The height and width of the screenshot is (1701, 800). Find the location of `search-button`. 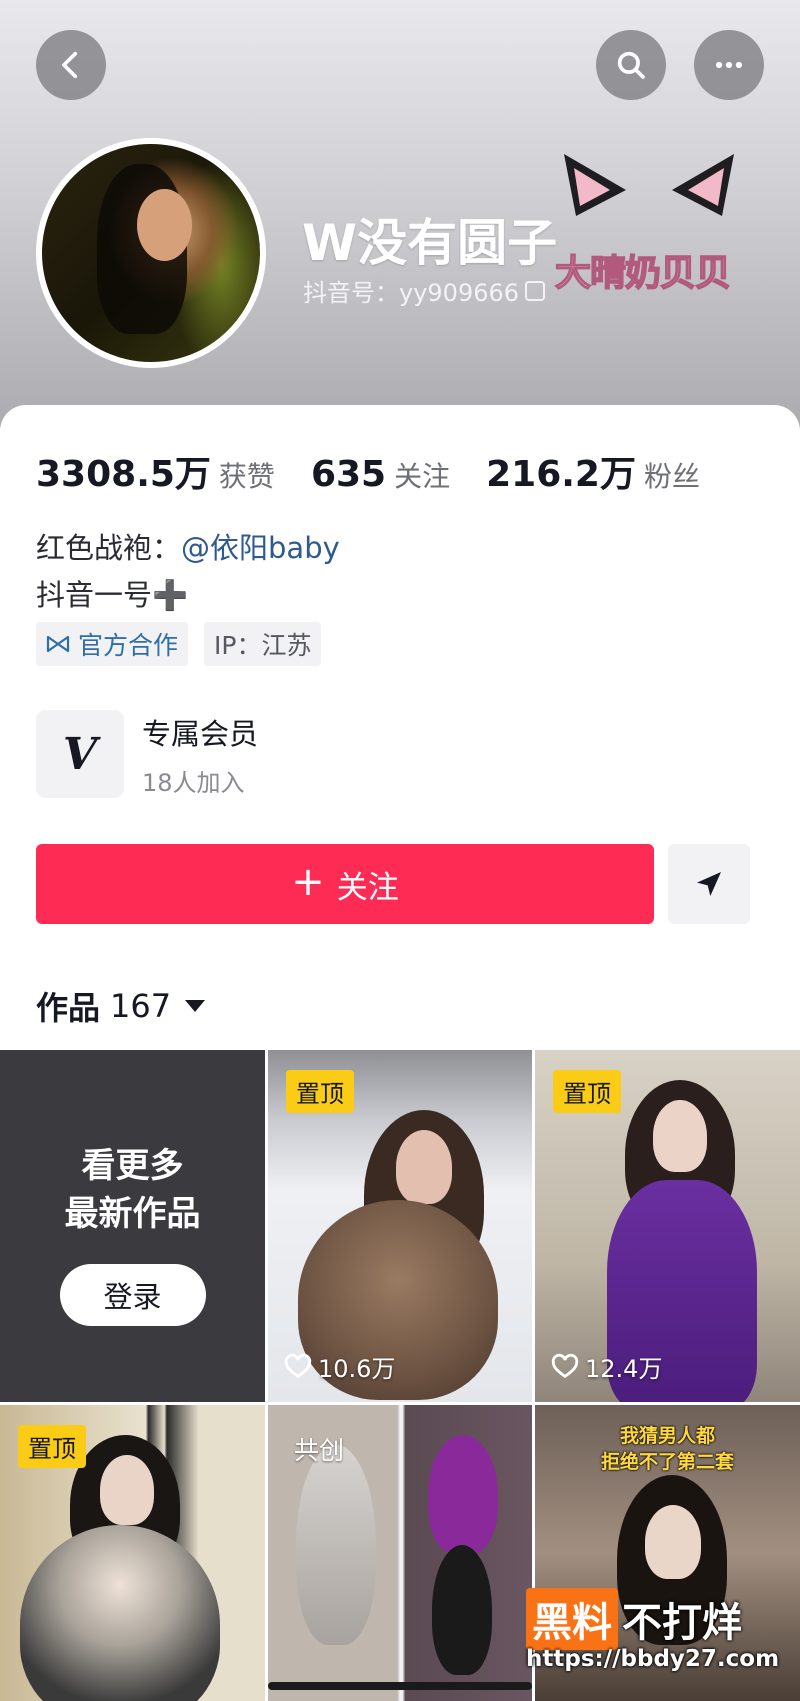

search-button is located at coordinates (631, 65).